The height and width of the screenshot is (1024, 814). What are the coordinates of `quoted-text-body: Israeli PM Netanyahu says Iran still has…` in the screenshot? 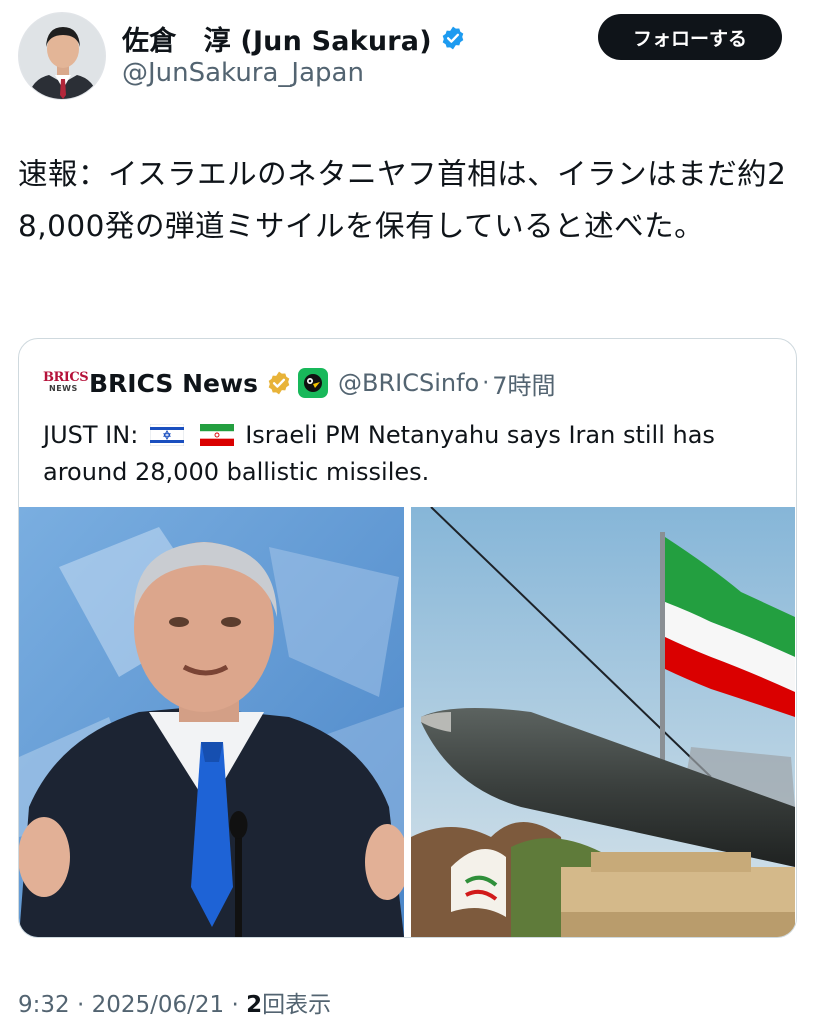 It's located at (379, 453).